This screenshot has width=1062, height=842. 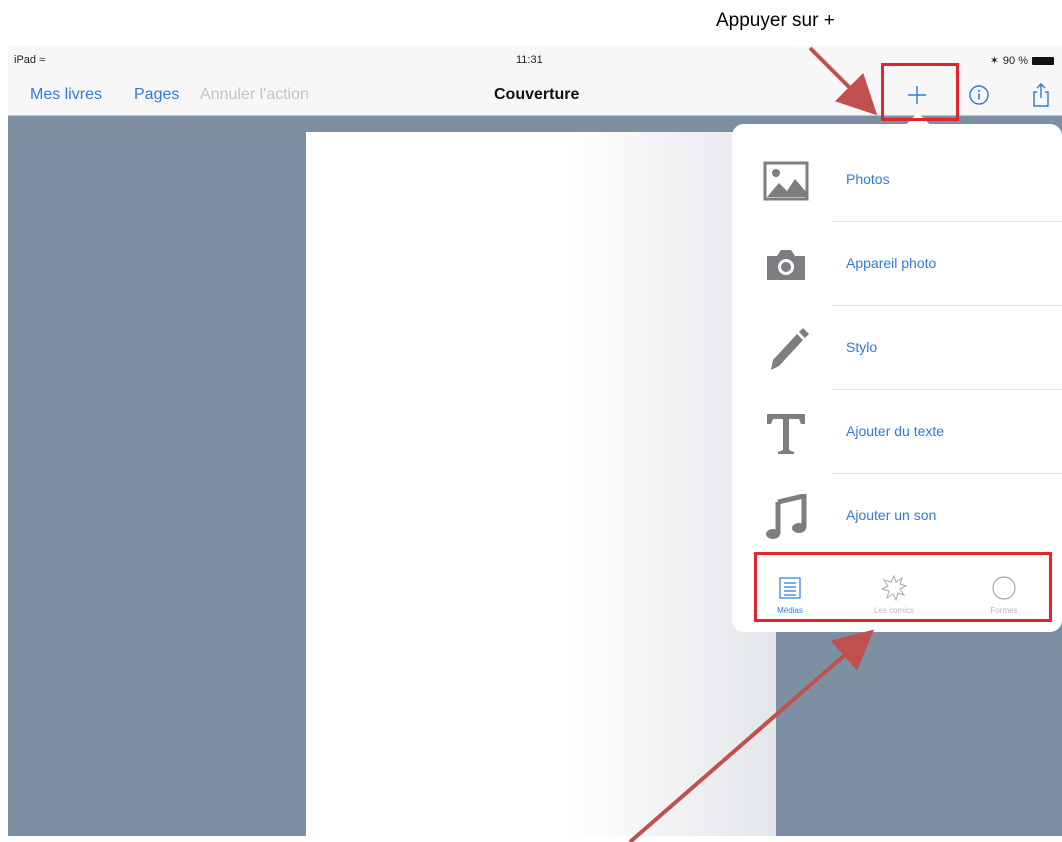 I want to click on arrow-to-plus, so click(x=843, y=81).